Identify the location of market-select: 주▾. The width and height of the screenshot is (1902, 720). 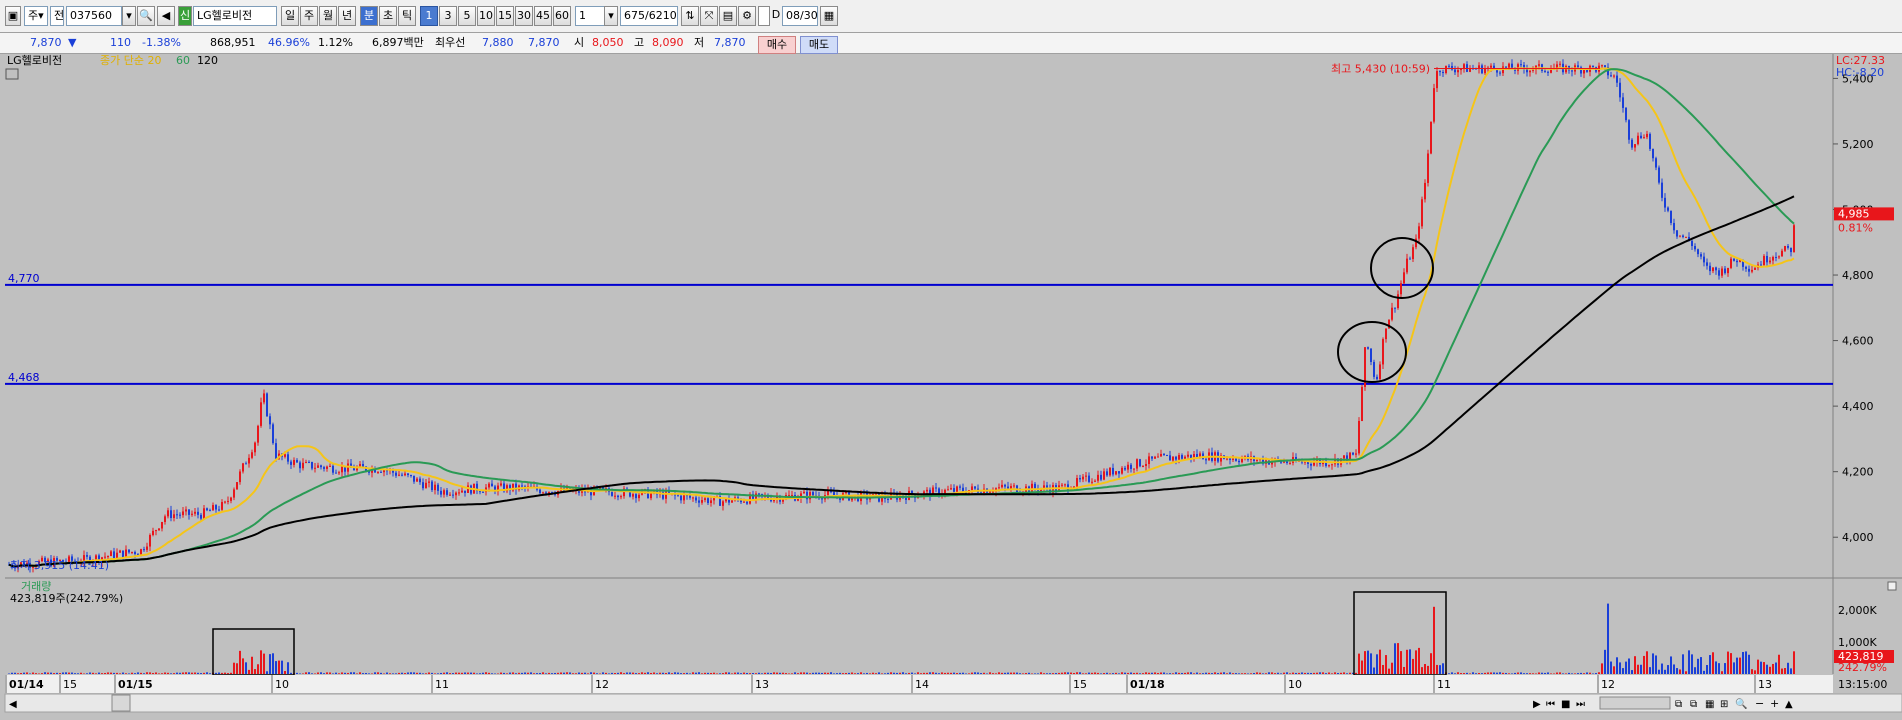
(36, 16).